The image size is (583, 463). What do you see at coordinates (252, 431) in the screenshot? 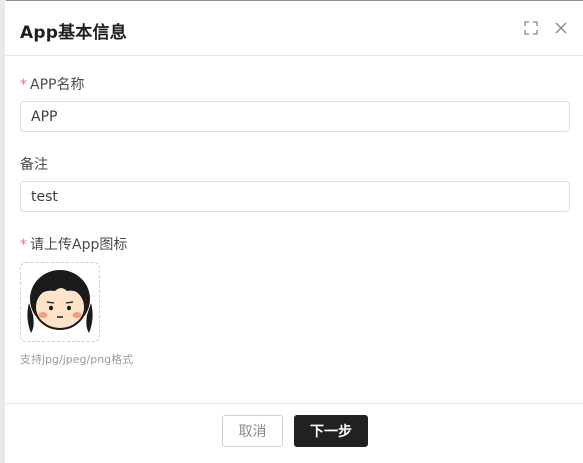
I see `cancel-button: 取消` at bounding box center [252, 431].